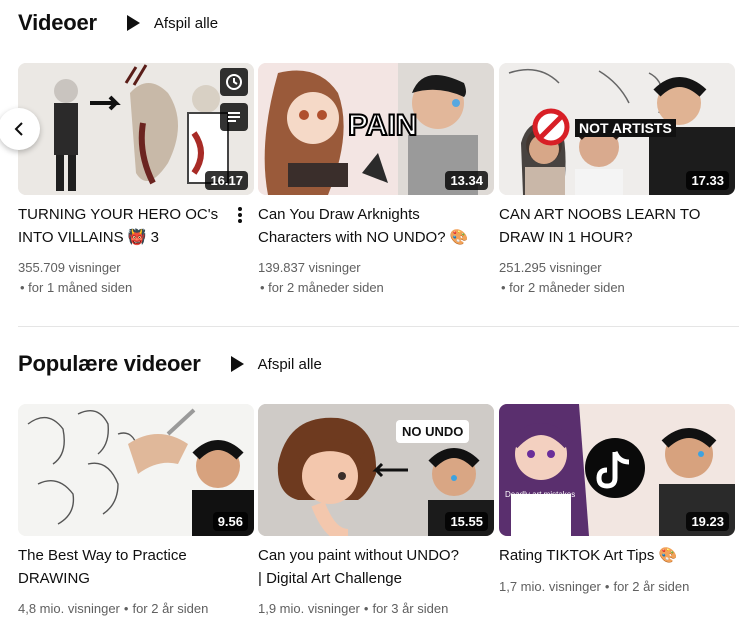  What do you see at coordinates (321, 278) in the screenshot?
I see `video-meta: 139.837 visninger • for 2 måneder siden` at bounding box center [321, 278].